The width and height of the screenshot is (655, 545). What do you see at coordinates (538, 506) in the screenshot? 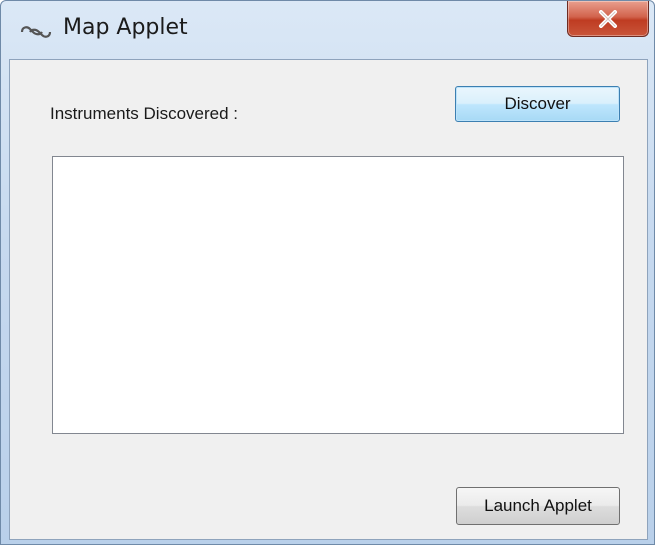
I see `launch-applet-button: Launch Applet` at bounding box center [538, 506].